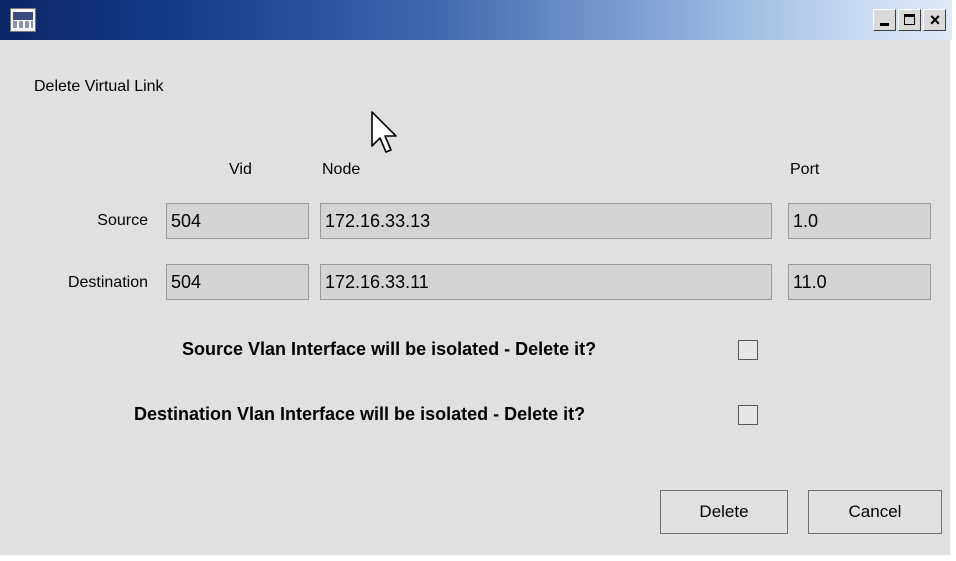  I want to click on icon-rack, so click(23, 24).